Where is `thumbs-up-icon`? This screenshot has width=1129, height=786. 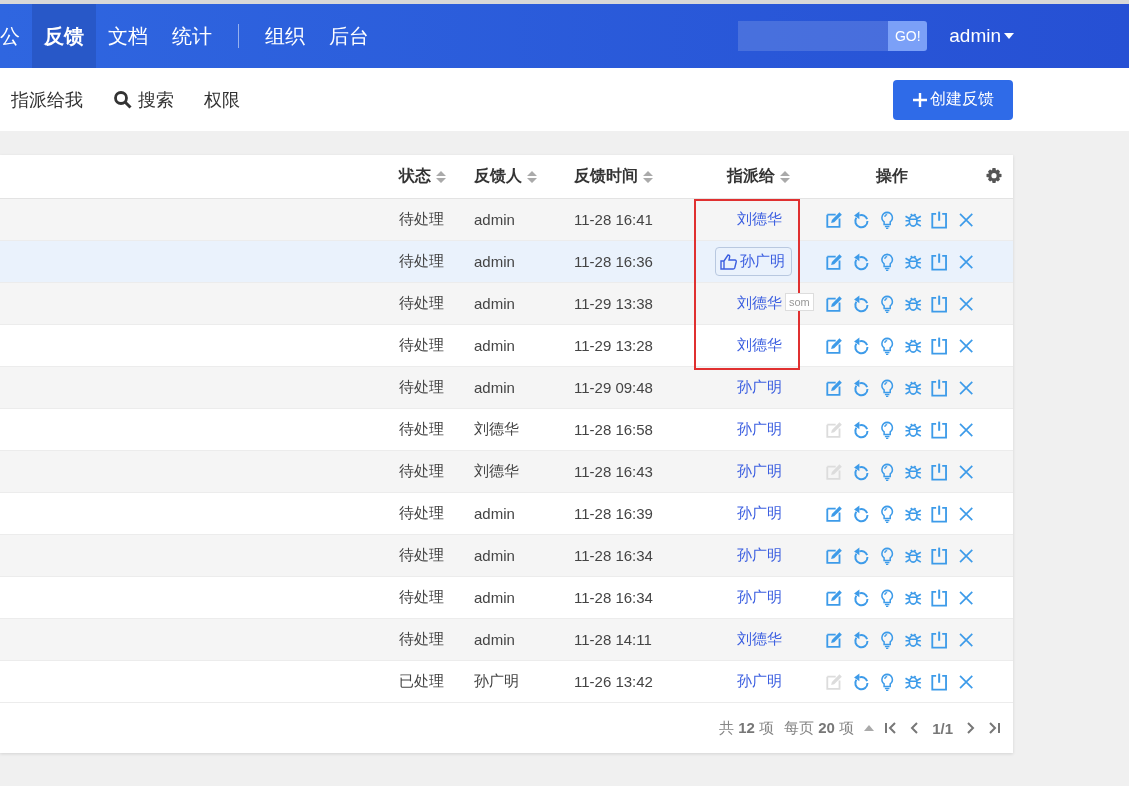
thumbs-up-icon is located at coordinates (728, 261).